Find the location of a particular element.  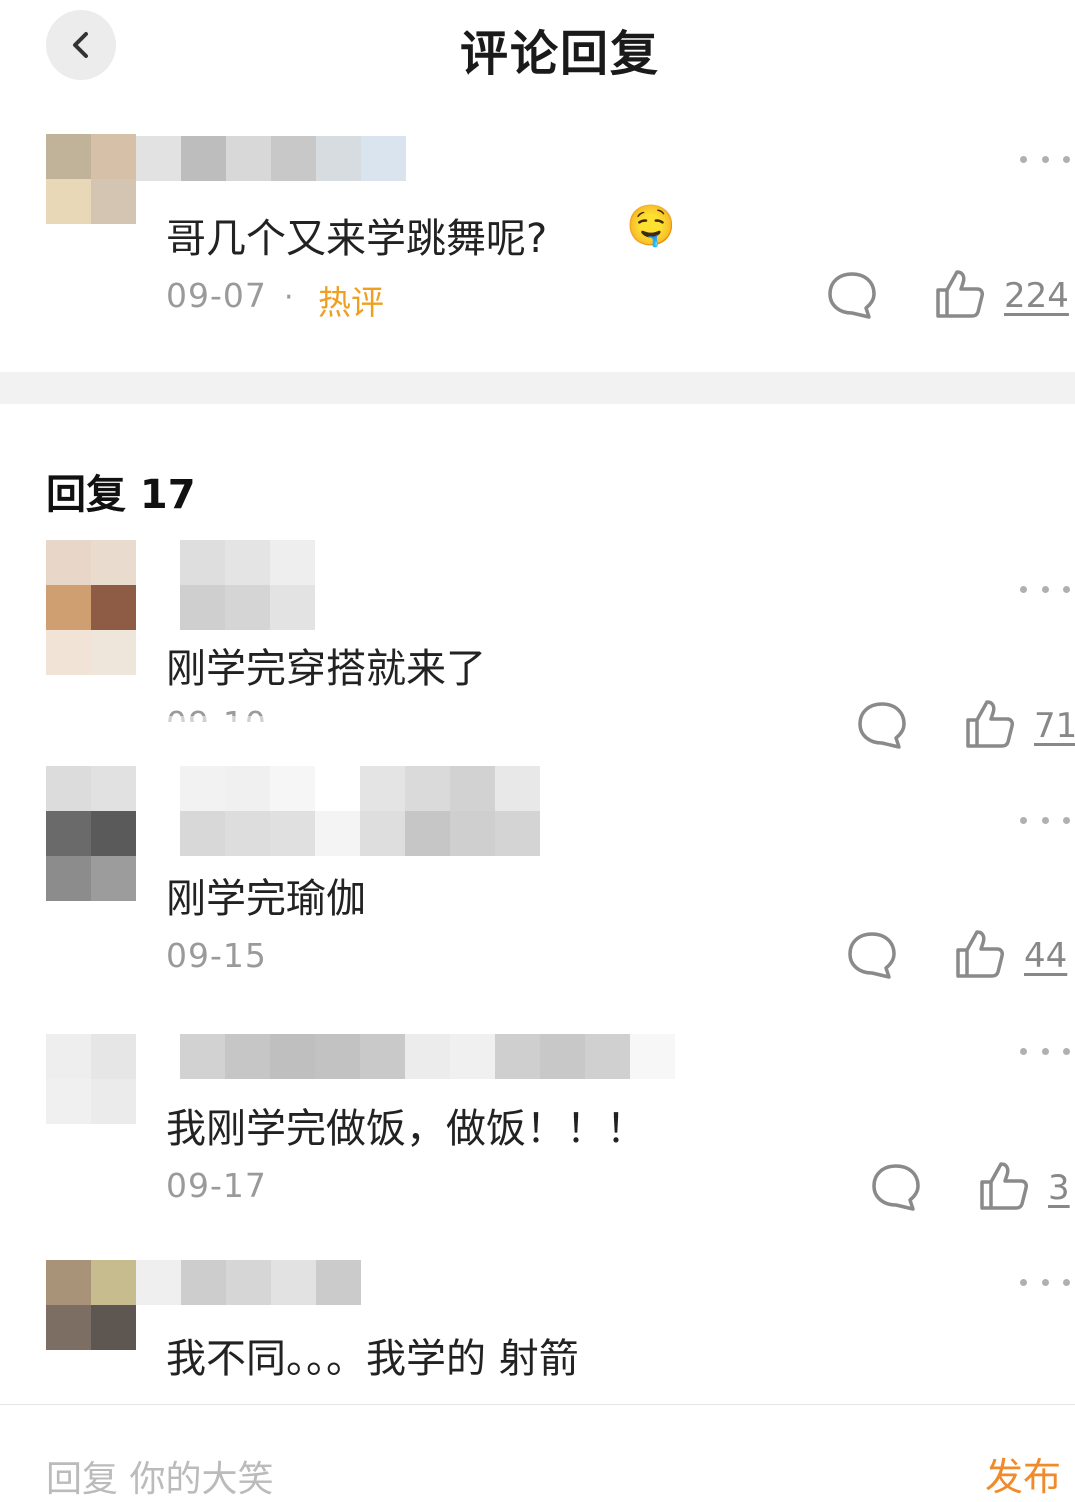

reply-input: 回复 你的大笑 is located at coordinates (159, 1476).